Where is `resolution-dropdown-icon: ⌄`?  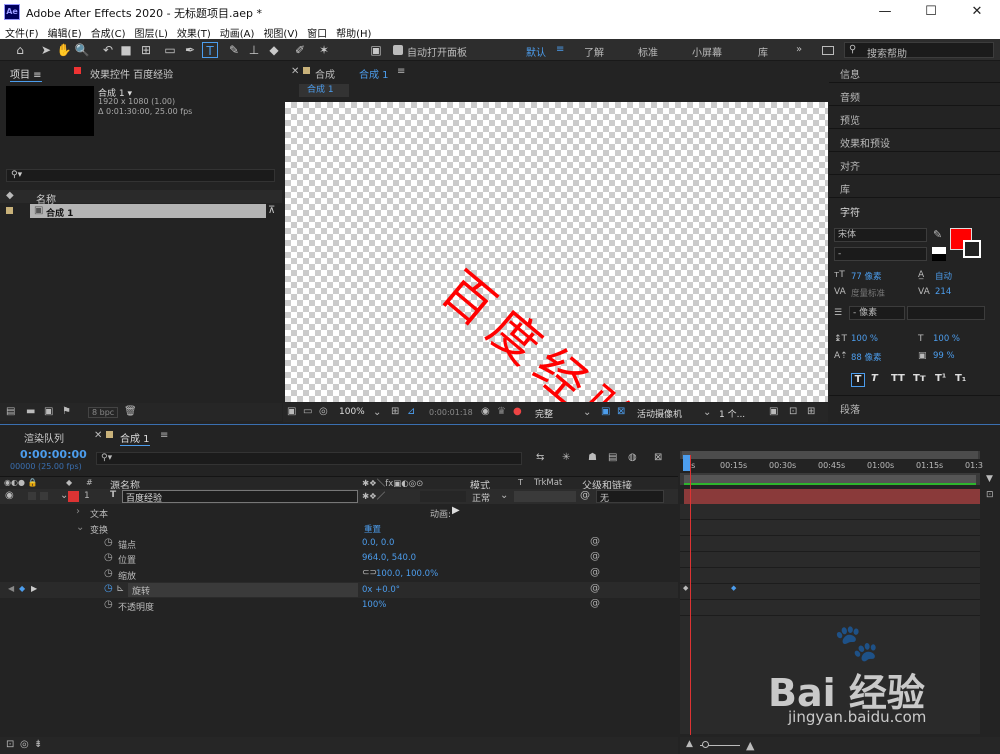 resolution-dropdown-icon: ⌄ is located at coordinates (587, 412).